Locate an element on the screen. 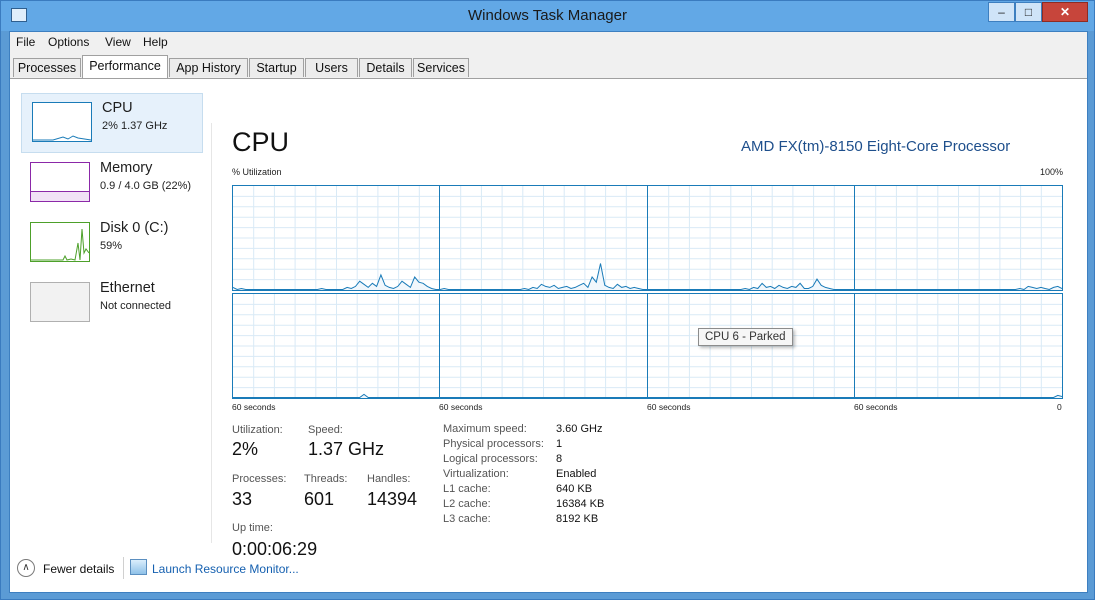 This screenshot has height=600, width=1095. menu-file: File is located at coordinates (25, 42).